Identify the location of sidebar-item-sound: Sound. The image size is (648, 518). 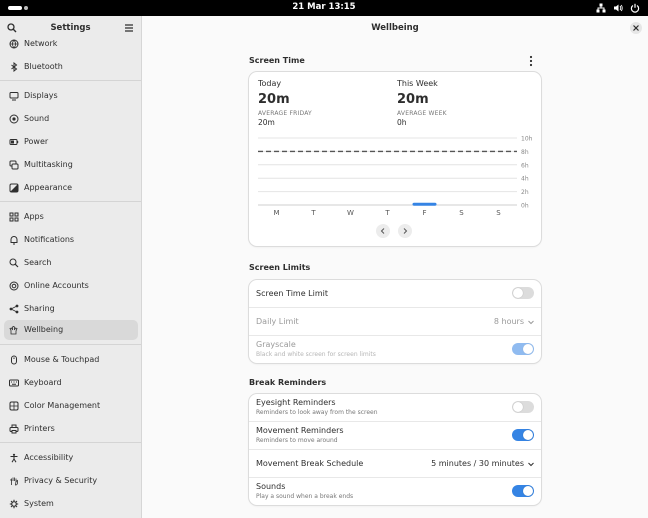
(71, 119).